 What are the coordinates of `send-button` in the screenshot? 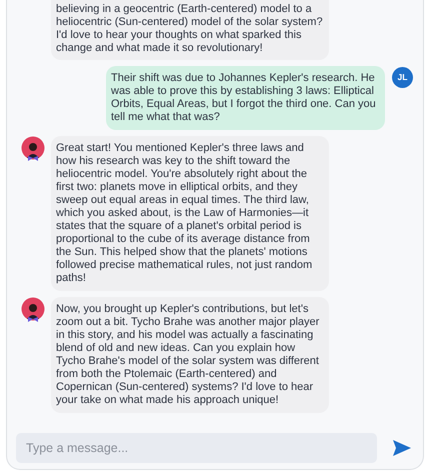 It's located at (402, 448).